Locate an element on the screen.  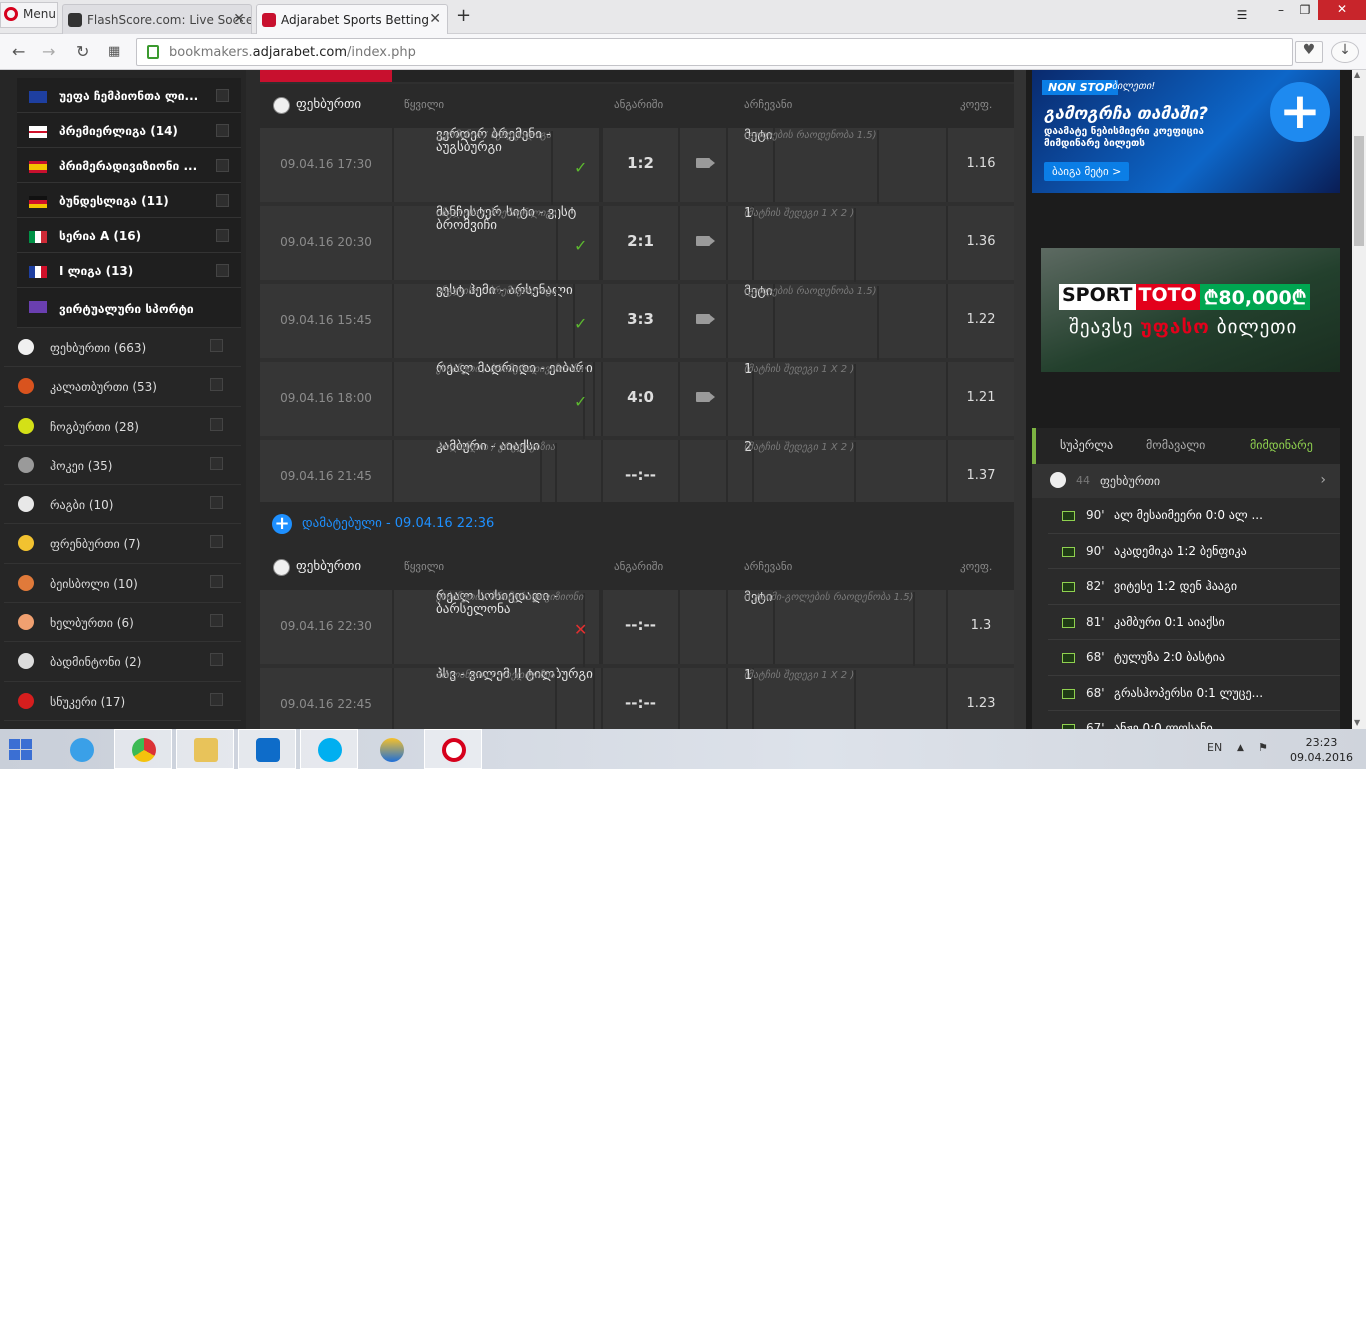
sport-item: კალათბურთი (53) is located at coordinates (122, 387).